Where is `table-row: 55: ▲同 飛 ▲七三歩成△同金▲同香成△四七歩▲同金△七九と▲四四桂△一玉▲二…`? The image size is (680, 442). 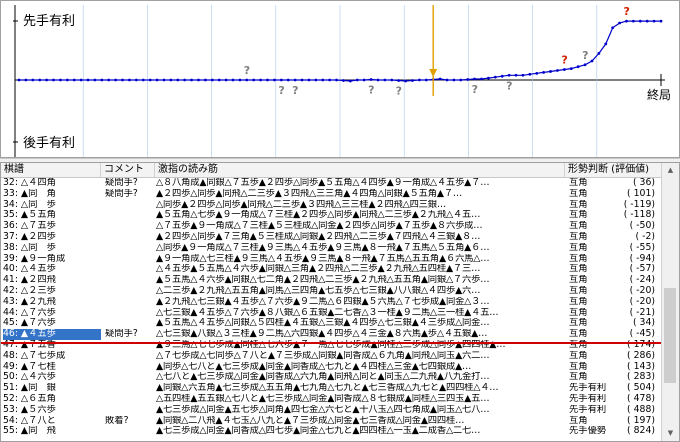
table-row: 55: ▲同 飛 ▲七三歩成△同金▲同香成△四七歩▲同金△七九と▲四四桂△一玉▲二… is located at coordinates (332, 431).